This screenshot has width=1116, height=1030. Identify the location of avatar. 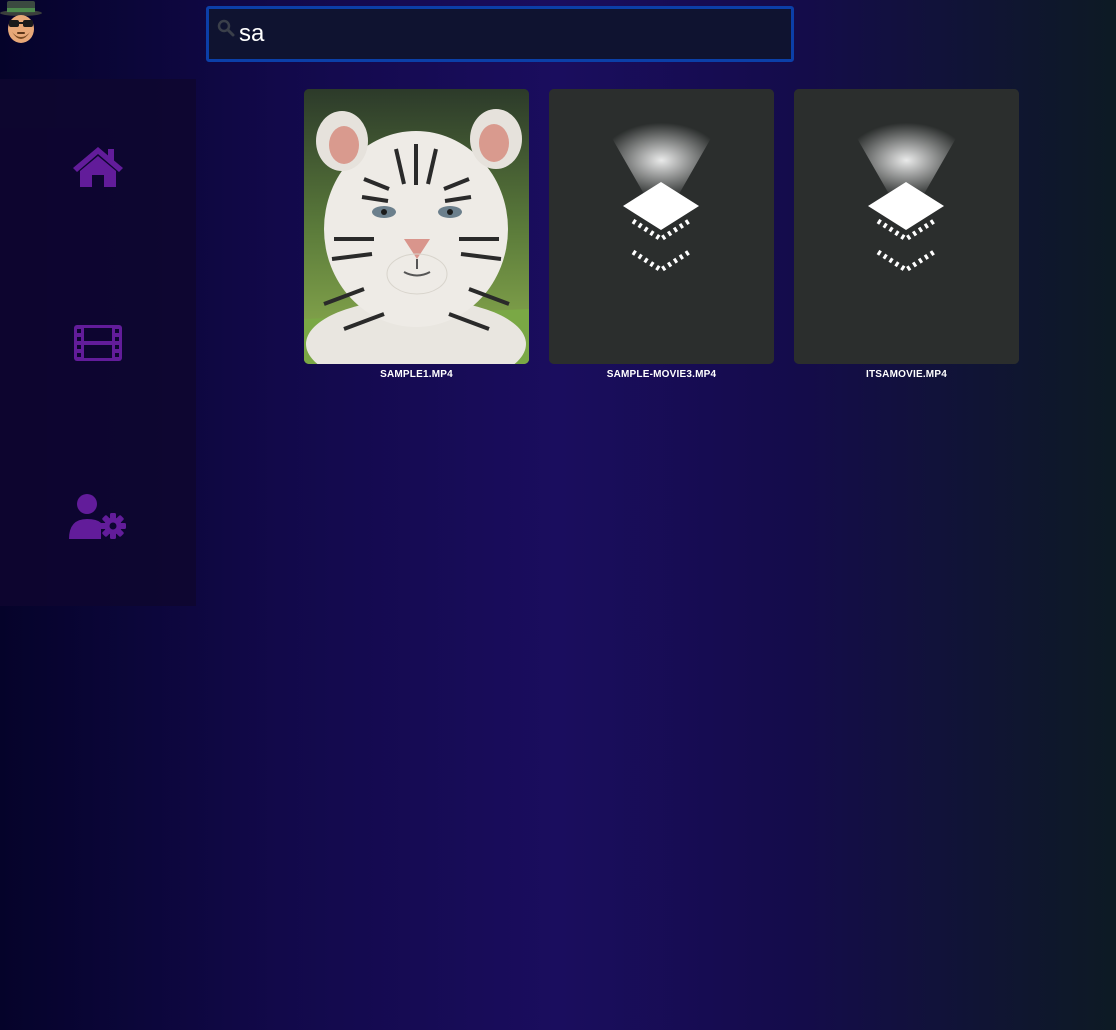
(22, 23).